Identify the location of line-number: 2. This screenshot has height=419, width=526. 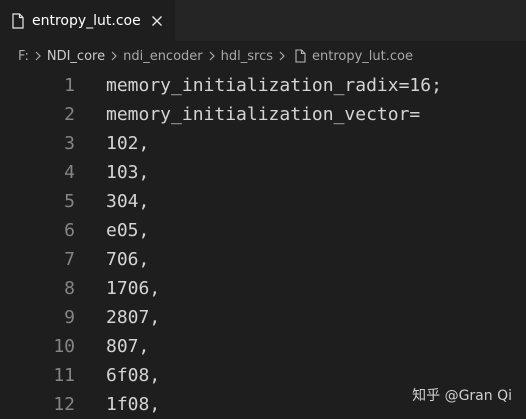
(69, 114).